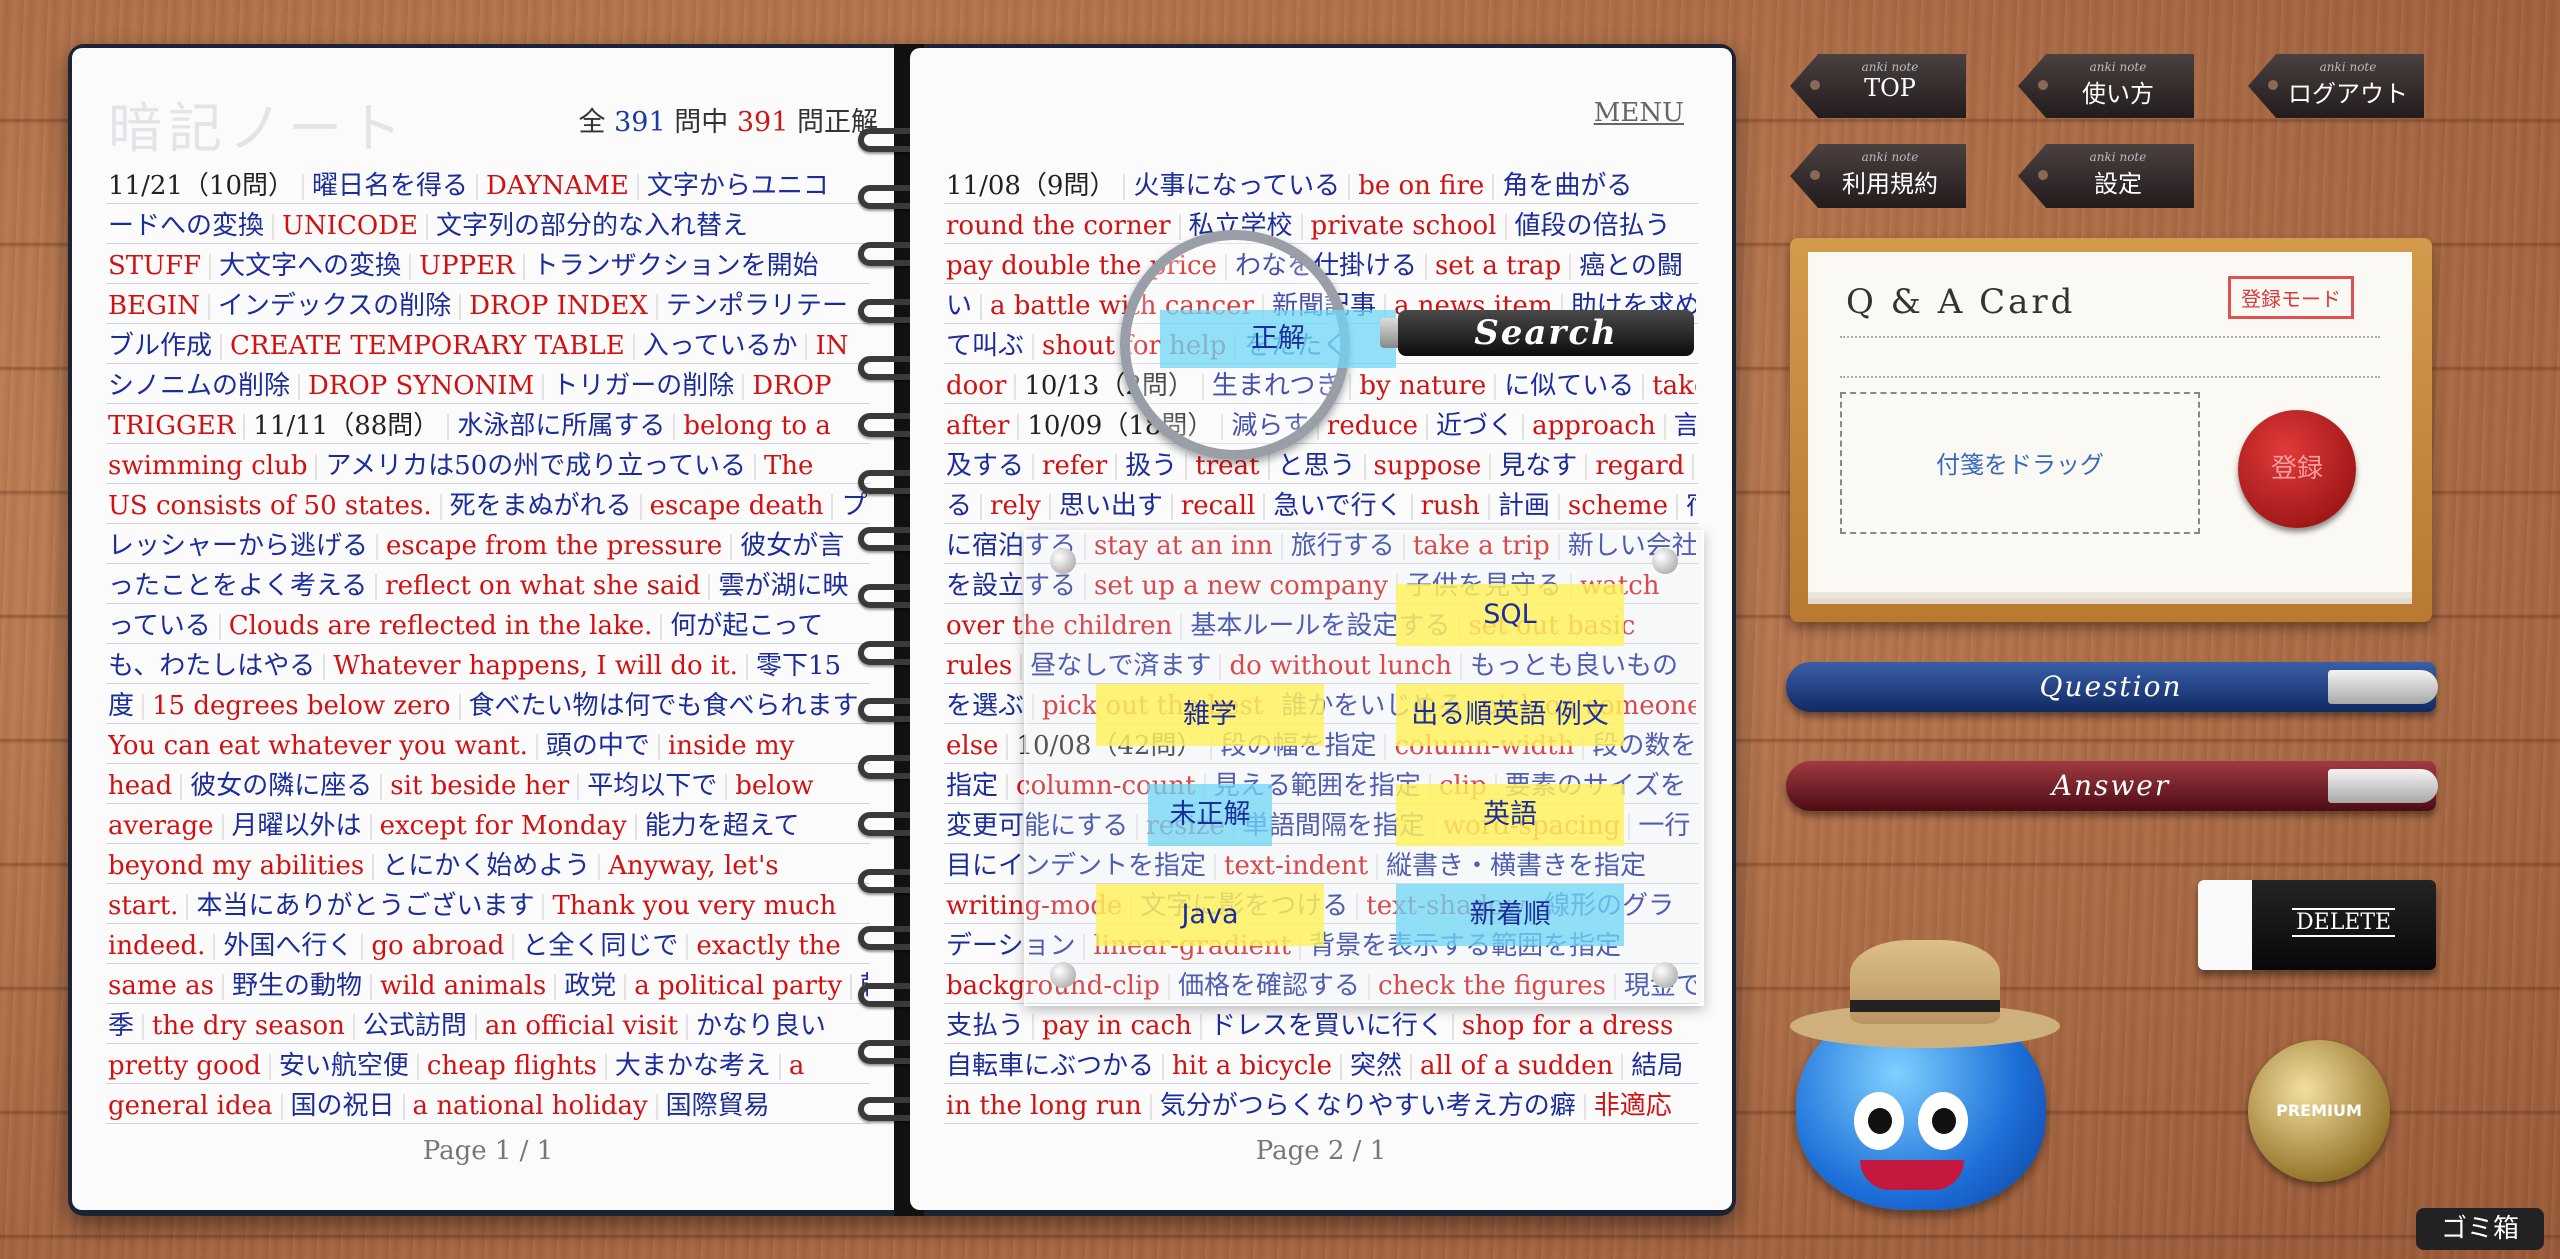 This screenshot has height=1259, width=2560. What do you see at coordinates (535, 466) in the screenshot?
I see `question-text: アメリカは50の州で成り立っている` at bounding box center [535, 466].